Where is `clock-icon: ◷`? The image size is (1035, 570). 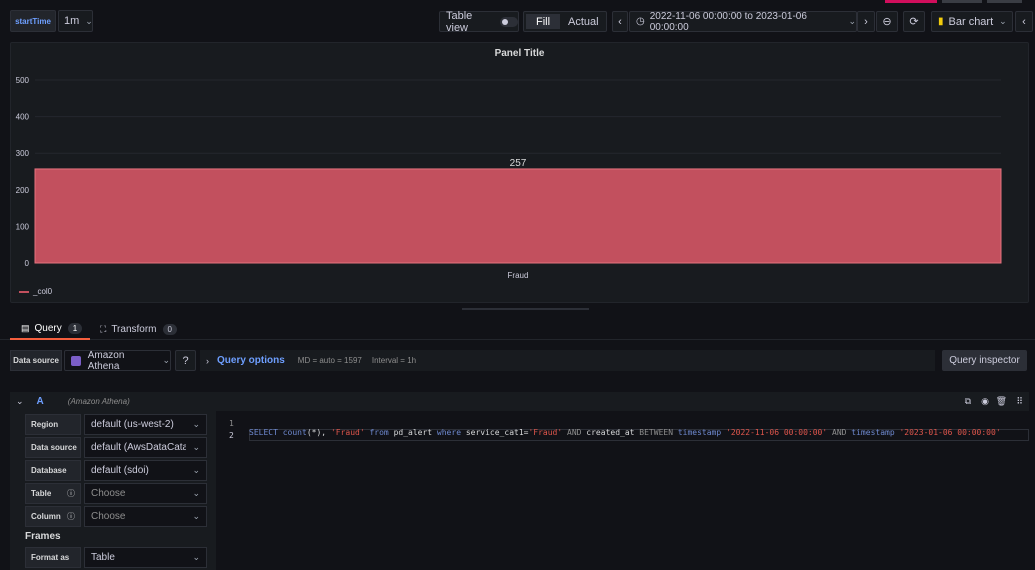 clock-icon: ◷ is located at coordinates (640, 21).